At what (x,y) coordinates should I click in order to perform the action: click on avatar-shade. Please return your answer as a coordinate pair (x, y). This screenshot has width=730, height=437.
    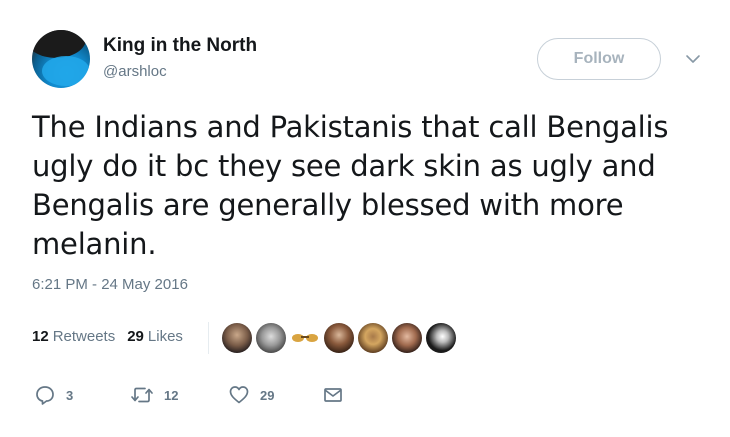
    Looking at the image, I should click on (59, 44).